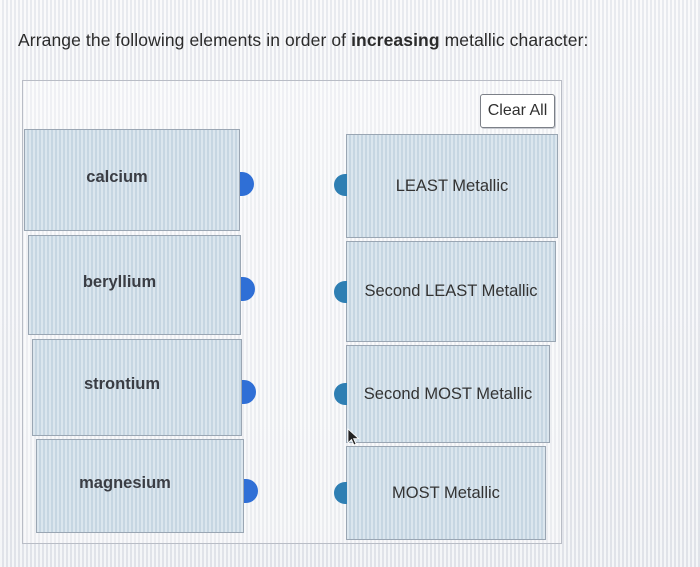  I want to click on element-tile-magnesium: magnesium, so click(140, 486).